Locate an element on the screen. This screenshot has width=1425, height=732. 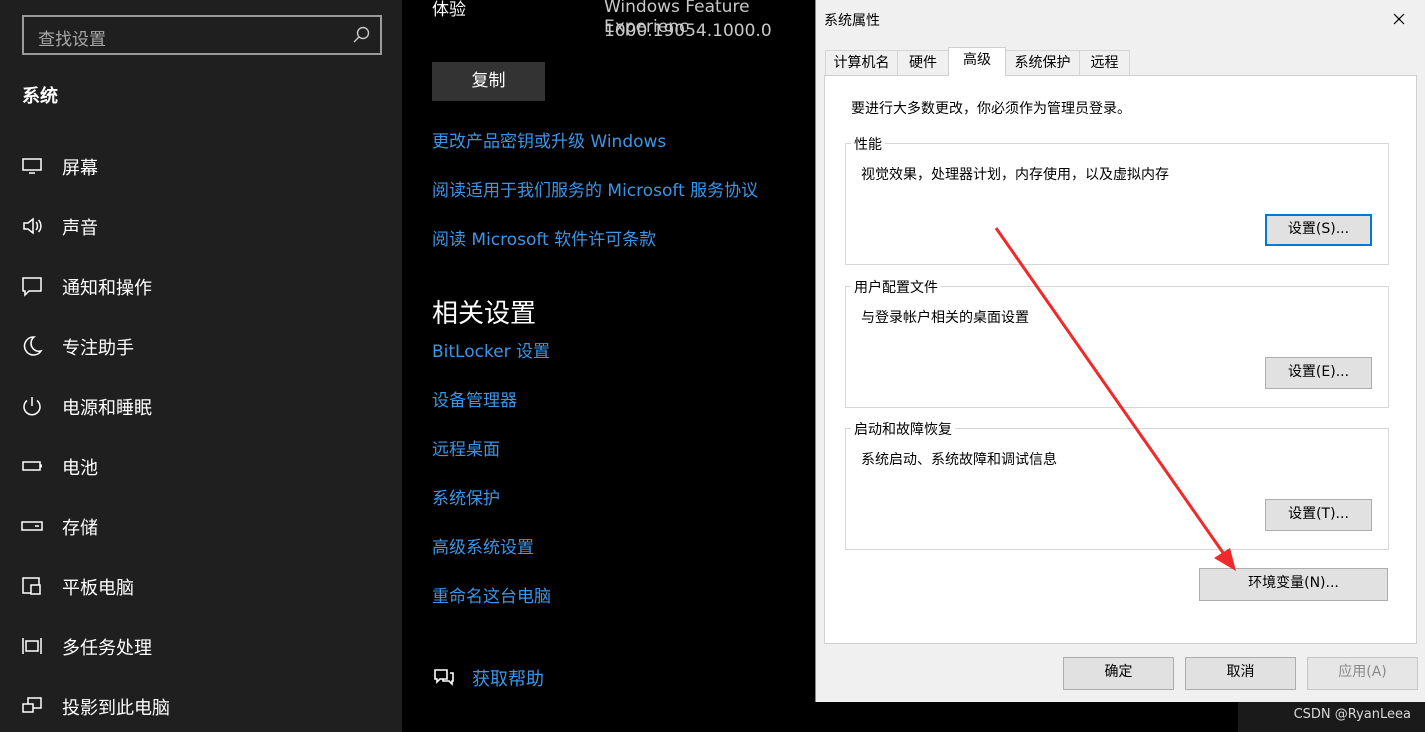
services-agreement-link: 阅读适用于我们服务的 Microsoft 服务协议 is located at coordinates (595, 188).